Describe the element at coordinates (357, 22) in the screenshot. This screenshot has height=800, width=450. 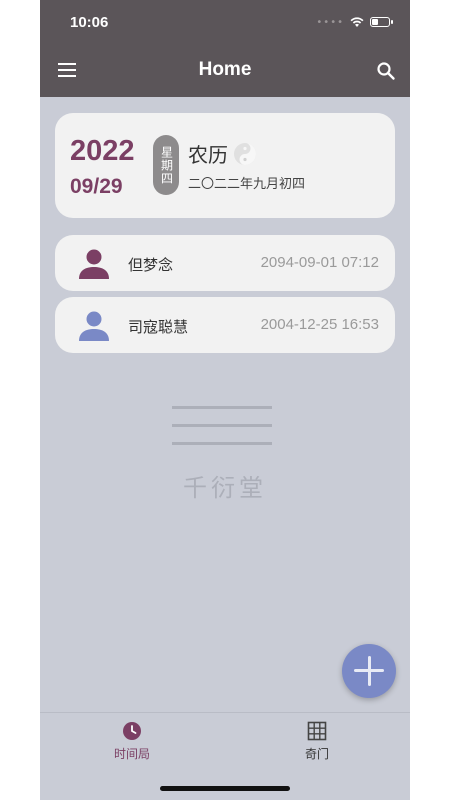
I see `wifi-icon` at that location.